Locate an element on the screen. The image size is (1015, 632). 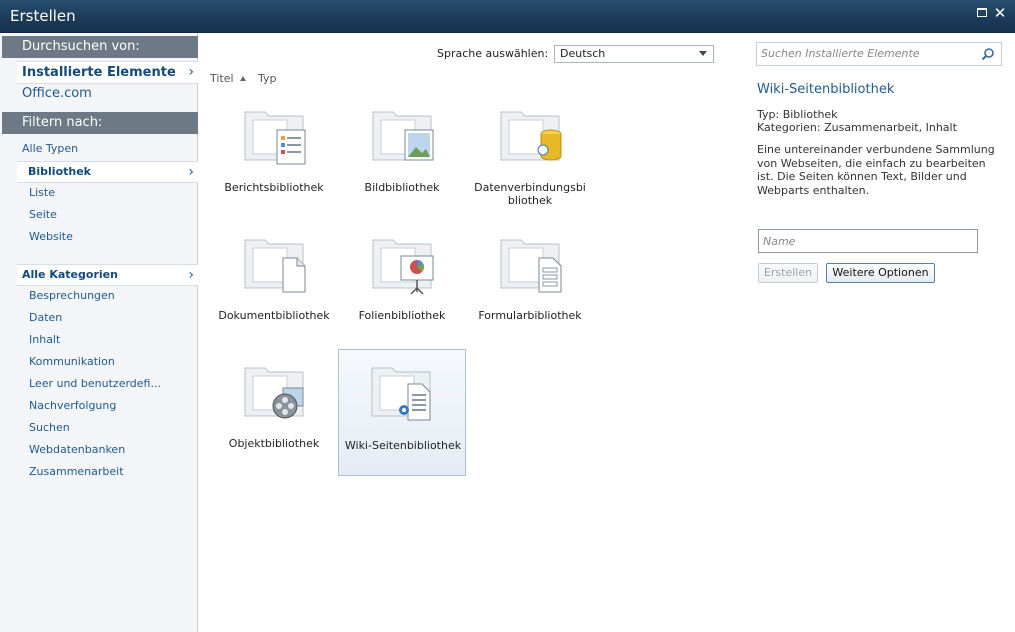
close-icon: ✕ is located at coordinates (1000, 13).